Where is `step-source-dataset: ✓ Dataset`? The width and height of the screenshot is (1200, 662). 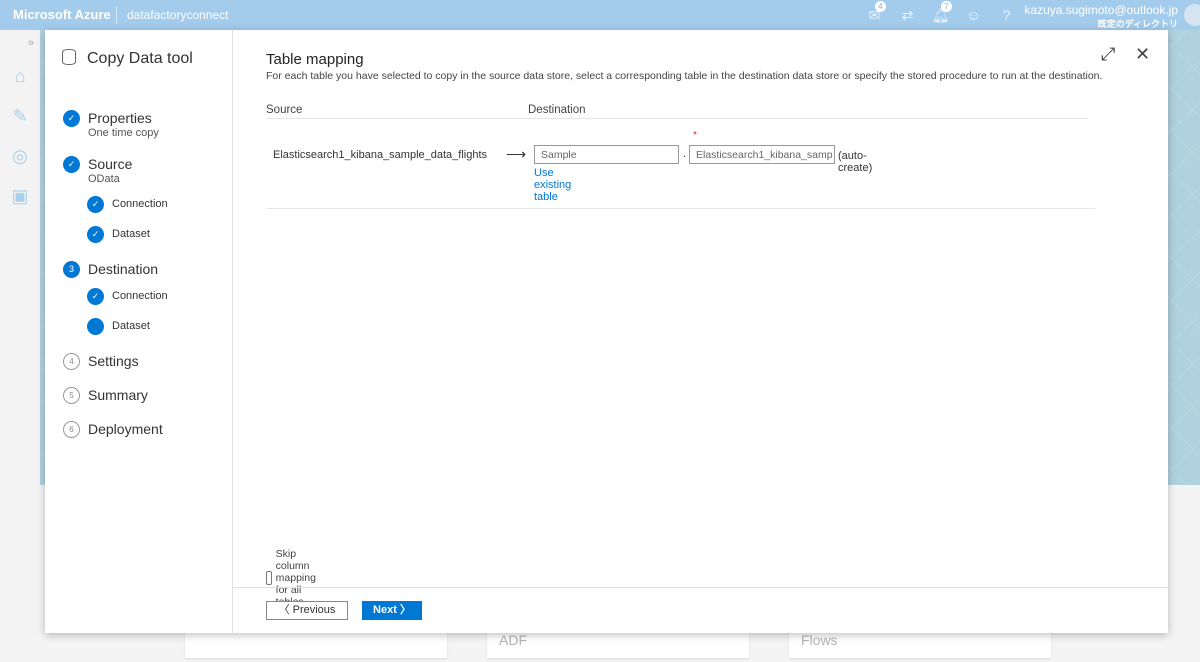 step-source-dataset: ✓ Dataset is located at coordinates (118, 234).